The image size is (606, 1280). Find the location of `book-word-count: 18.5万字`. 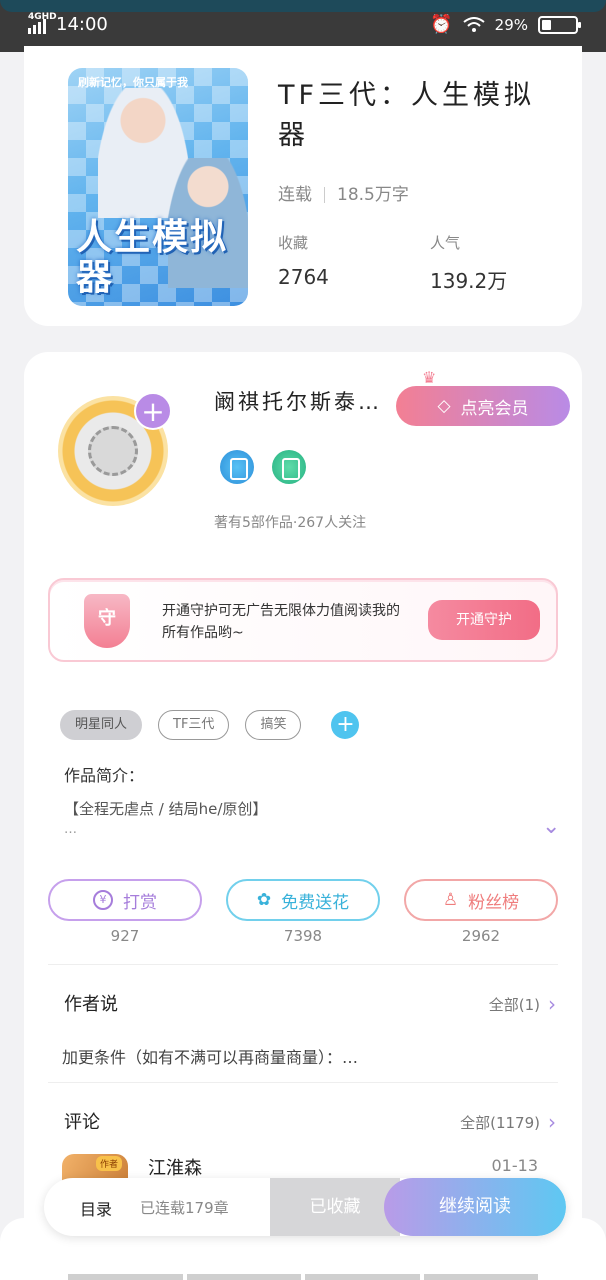

book-word-count: 18.5万字 is located at coordinates (373, 195).